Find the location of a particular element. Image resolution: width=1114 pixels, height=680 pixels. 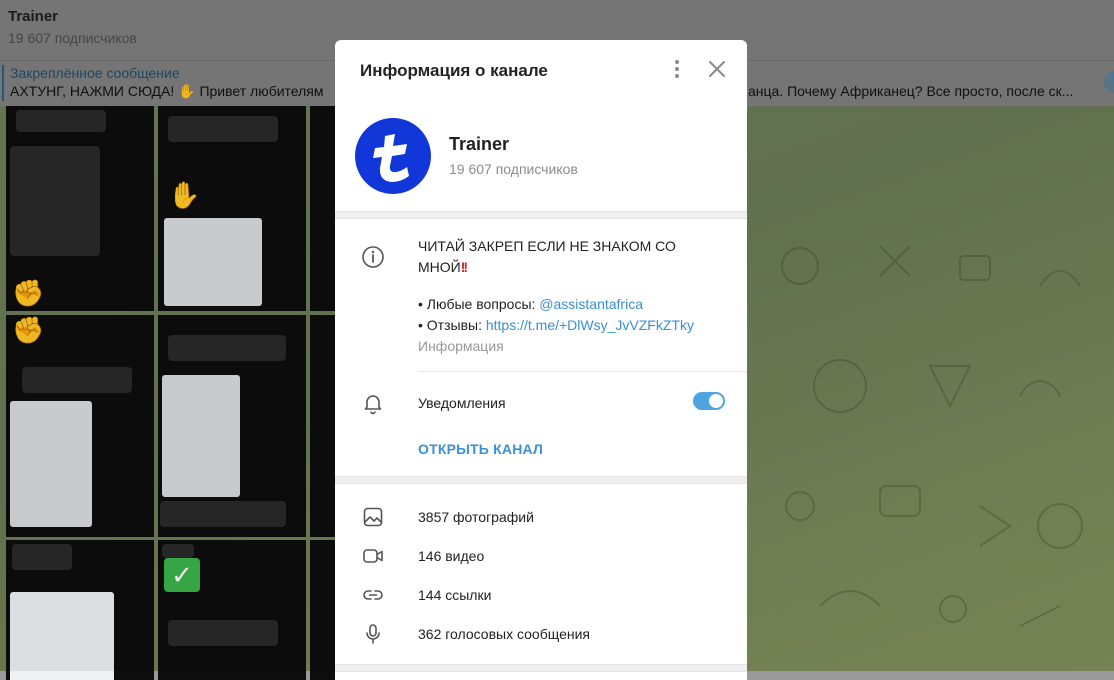

mic-icon is located at coordinates (373, 634).